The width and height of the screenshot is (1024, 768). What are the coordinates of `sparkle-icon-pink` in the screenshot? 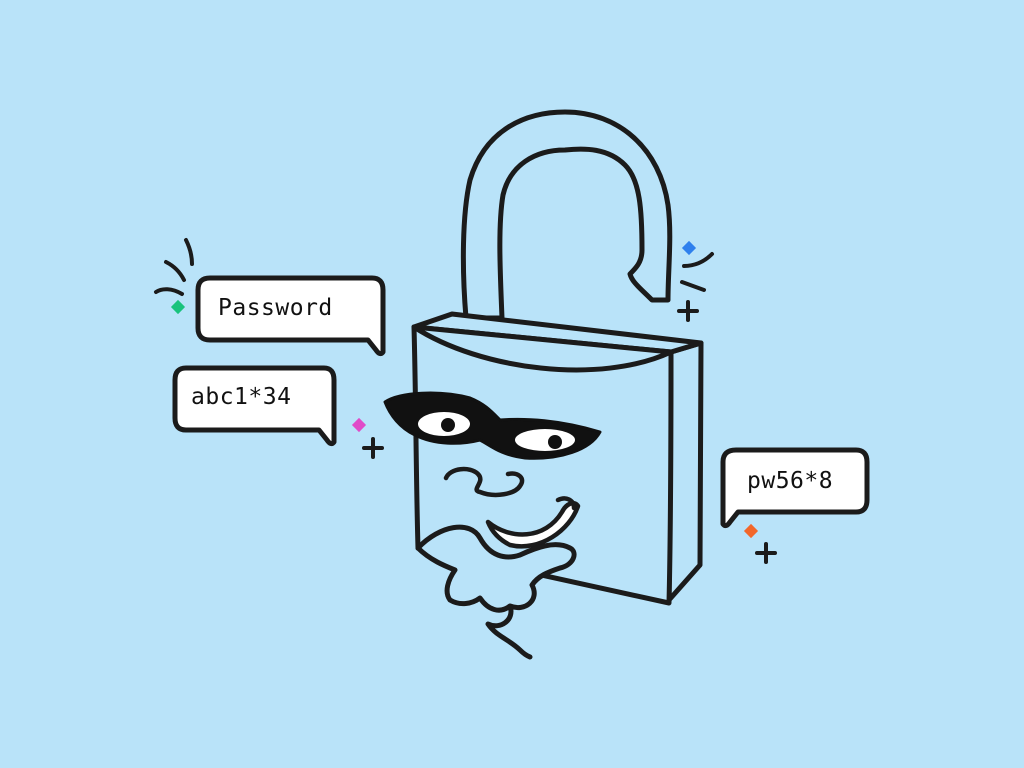 It's located at (359, 425).